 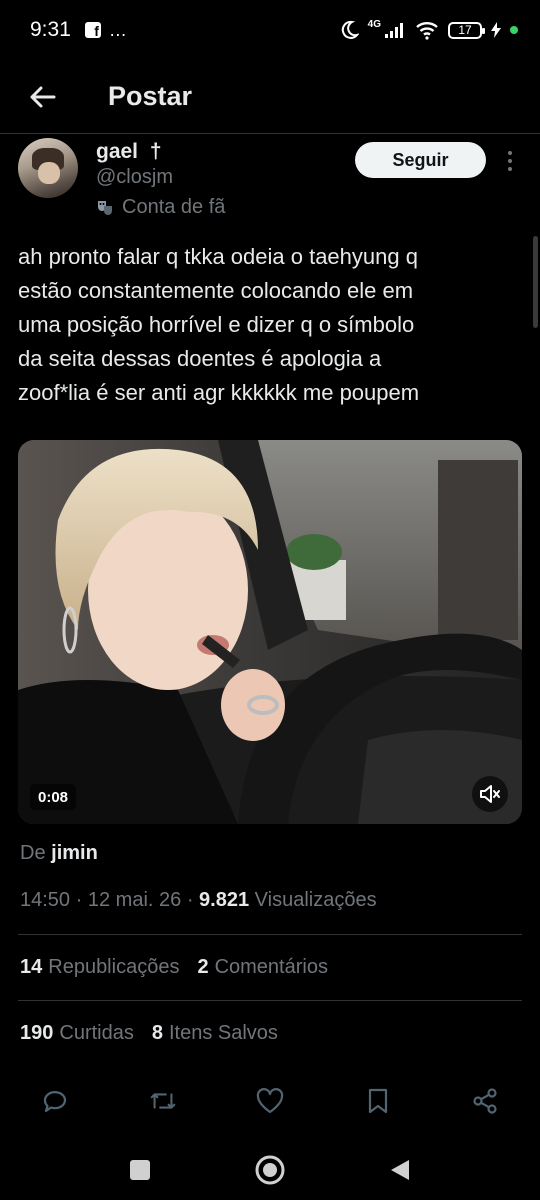 What do you see at coordinates (514, 30) in the screenshot?
I see `privacy-dot` at bounding box center [514, 30].